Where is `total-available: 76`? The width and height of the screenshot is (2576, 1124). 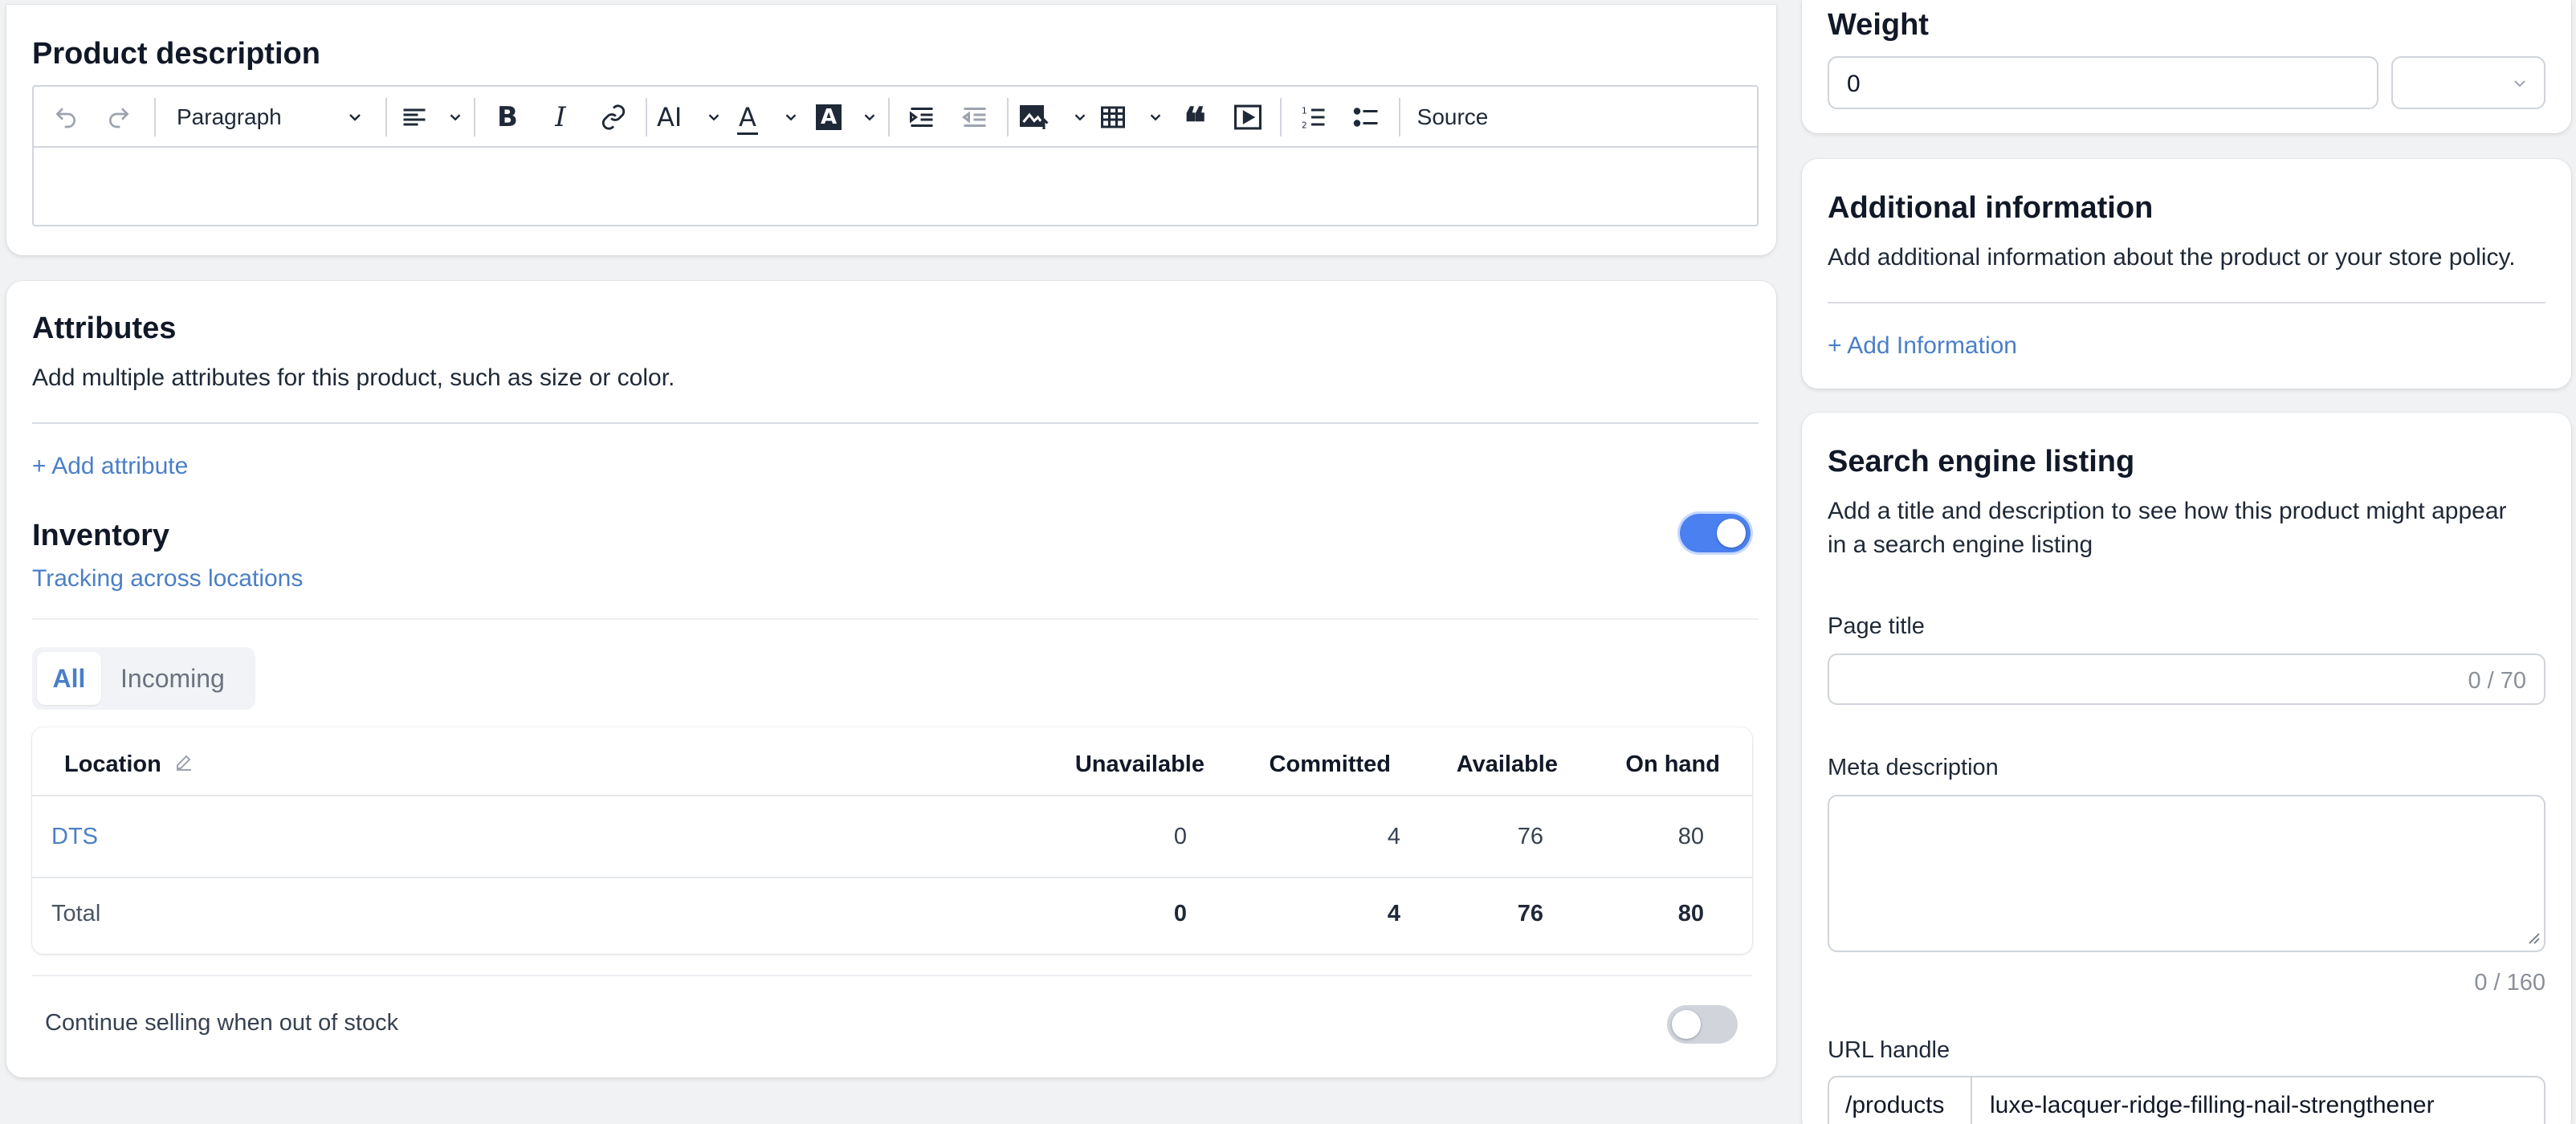
total-available: 76 is located at coordinates (1530, 913).